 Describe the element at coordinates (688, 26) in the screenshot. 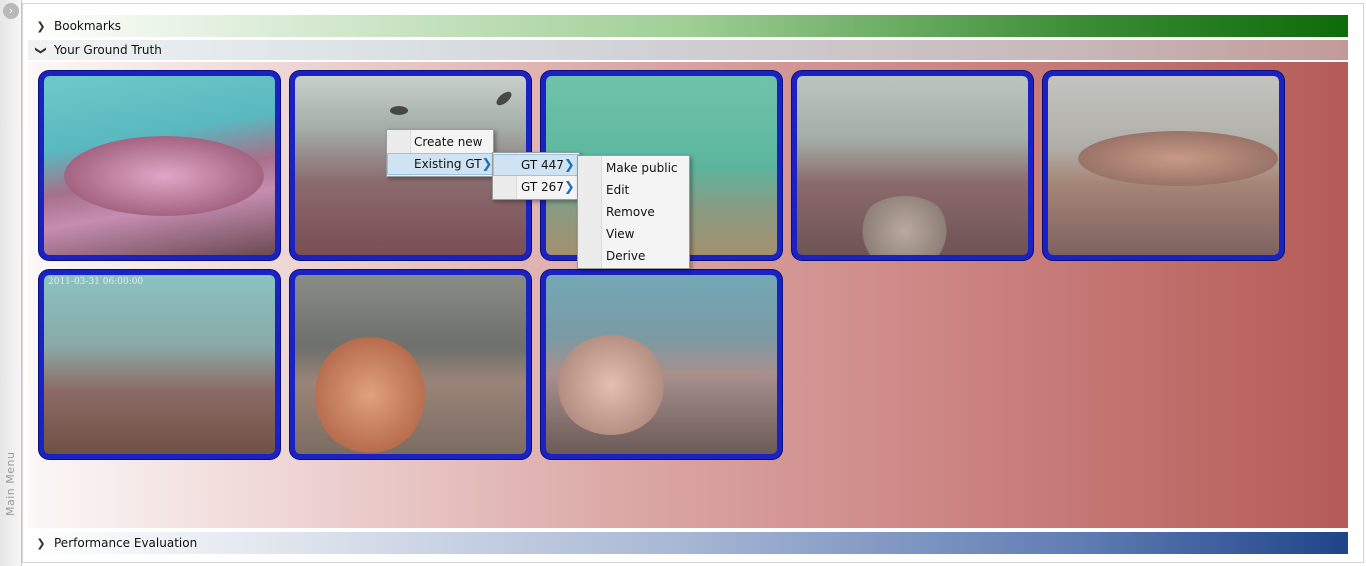

I see `section-bookmarks-header: ❯ Bookmarks` at that location.